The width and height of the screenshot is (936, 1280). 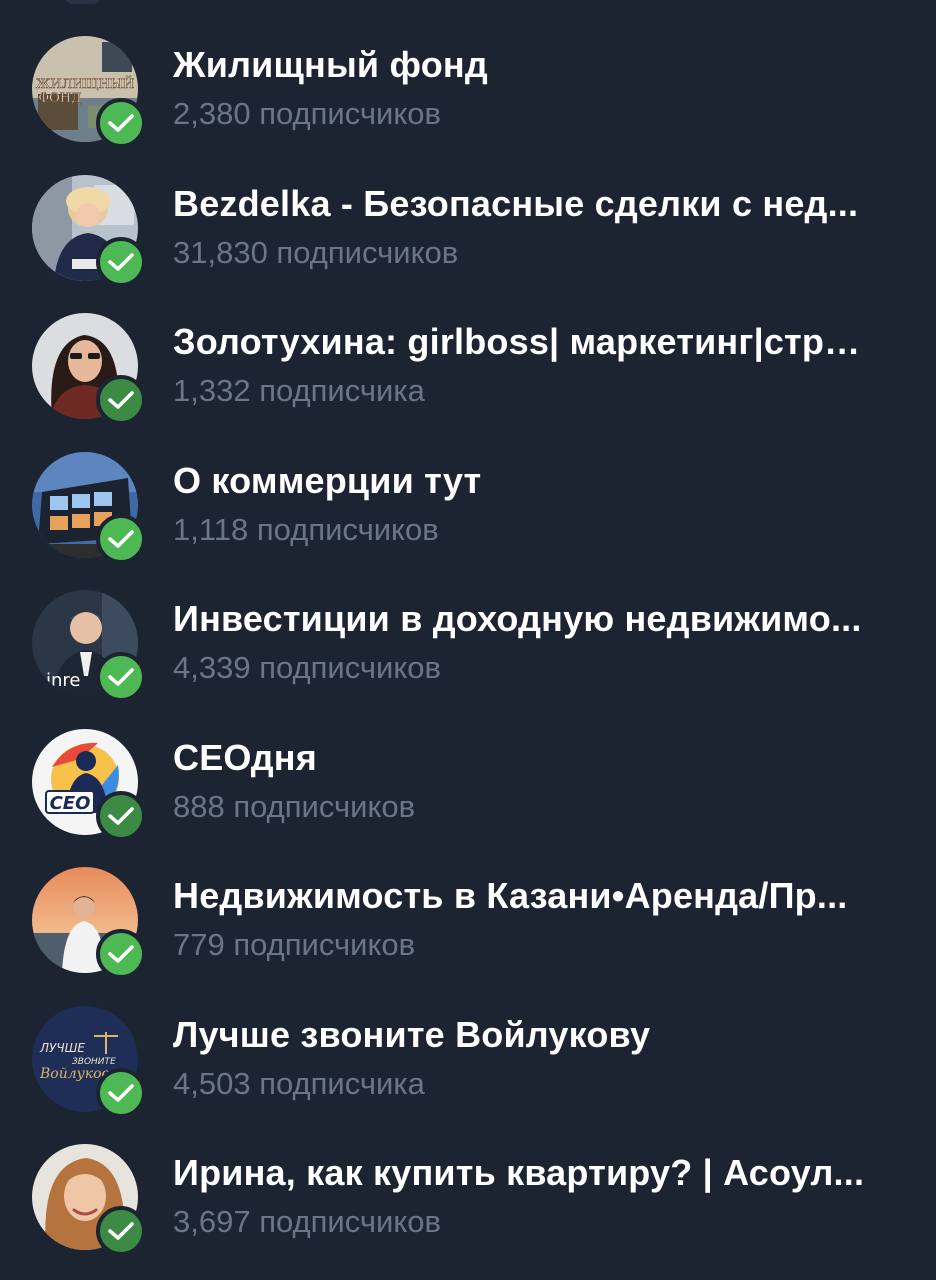 I want to click on svg-text: ЖИЛИЩНЫЙ, so click(x=85, y=83).